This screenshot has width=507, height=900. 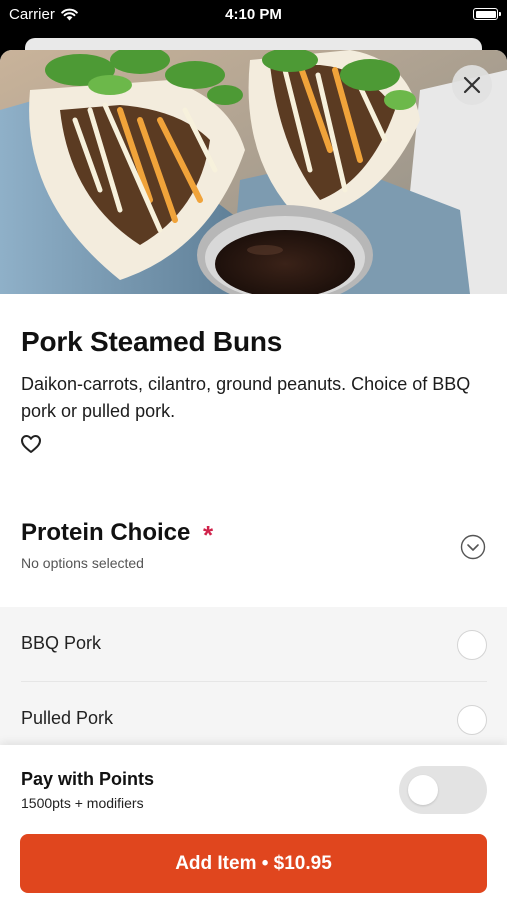 What do you see at coordinates (152, 341) in the screenshot?
I see `item-title: Pork Steamed Buns` at bounding box center [152, 341].